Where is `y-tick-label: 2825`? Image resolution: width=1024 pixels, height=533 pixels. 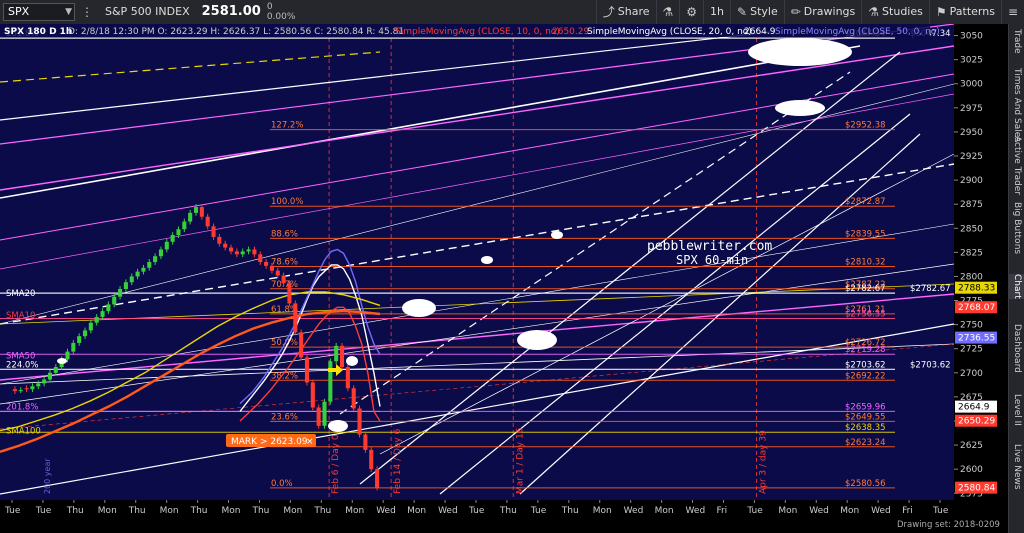 y-tick-label: 2825 is located at coordinates (971, 253).